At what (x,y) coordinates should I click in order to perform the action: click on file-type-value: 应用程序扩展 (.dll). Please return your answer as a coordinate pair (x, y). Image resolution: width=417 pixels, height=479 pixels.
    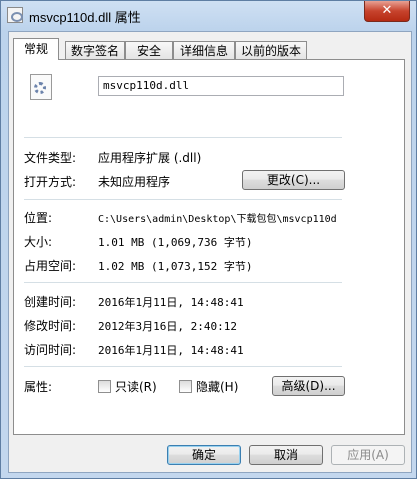
    Looking at the image, I should click on (150, 158).